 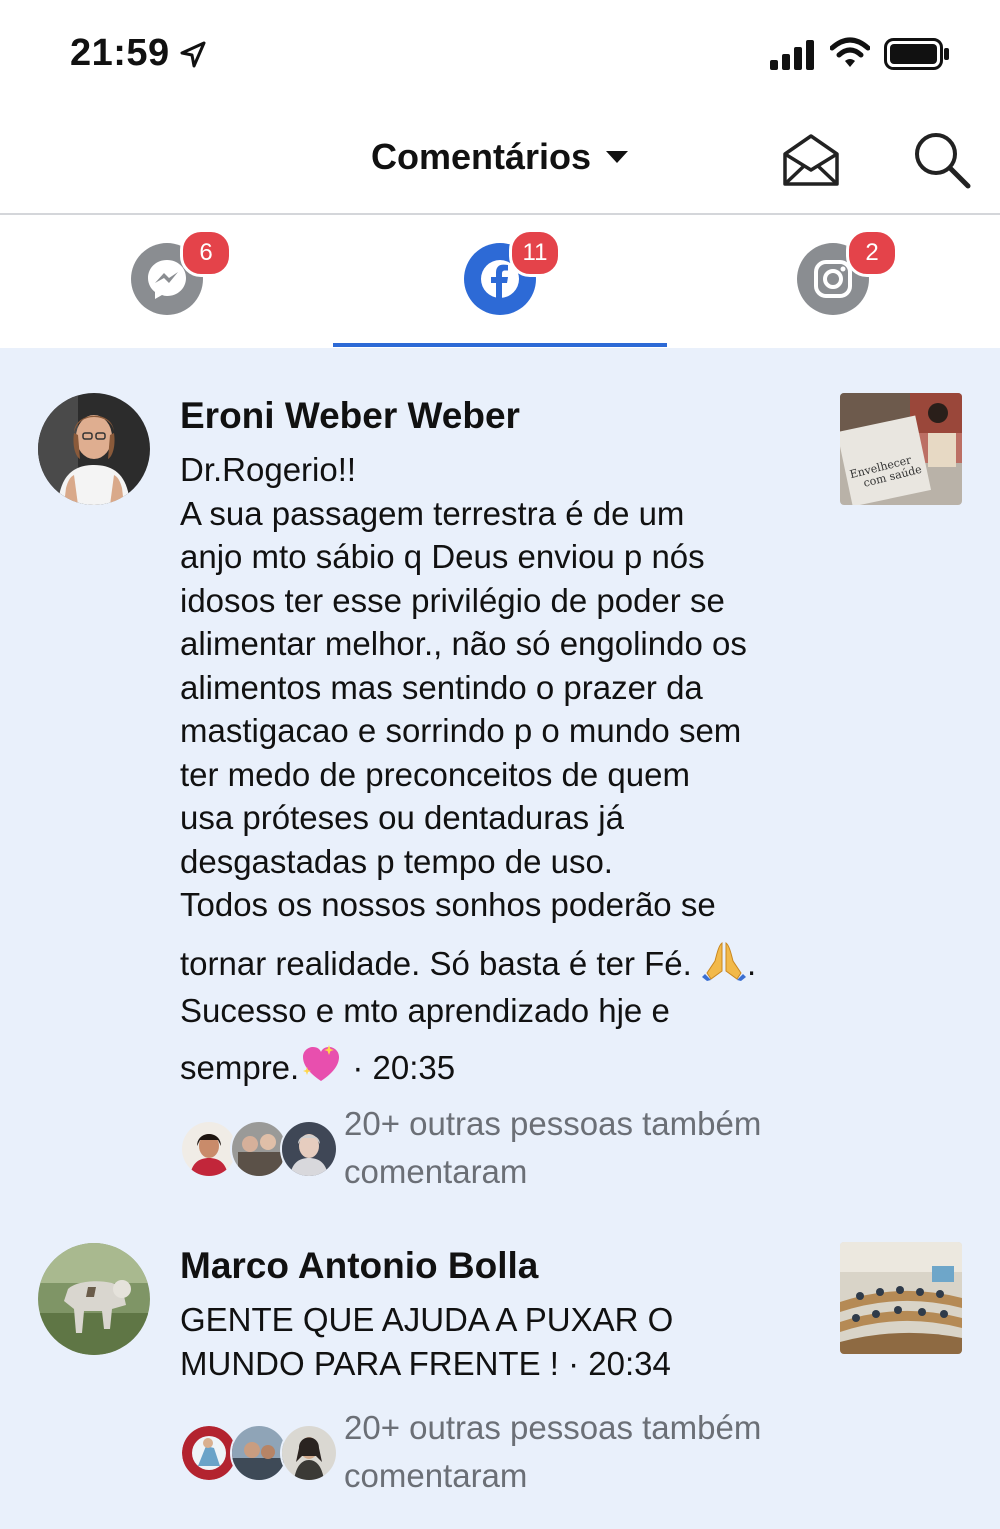 What do you see at coordinates (461, 730) in the screenshot?
I see `comment-line: mastigacao e sorrindo p o mundo sem` at bounding box center [461, 730].